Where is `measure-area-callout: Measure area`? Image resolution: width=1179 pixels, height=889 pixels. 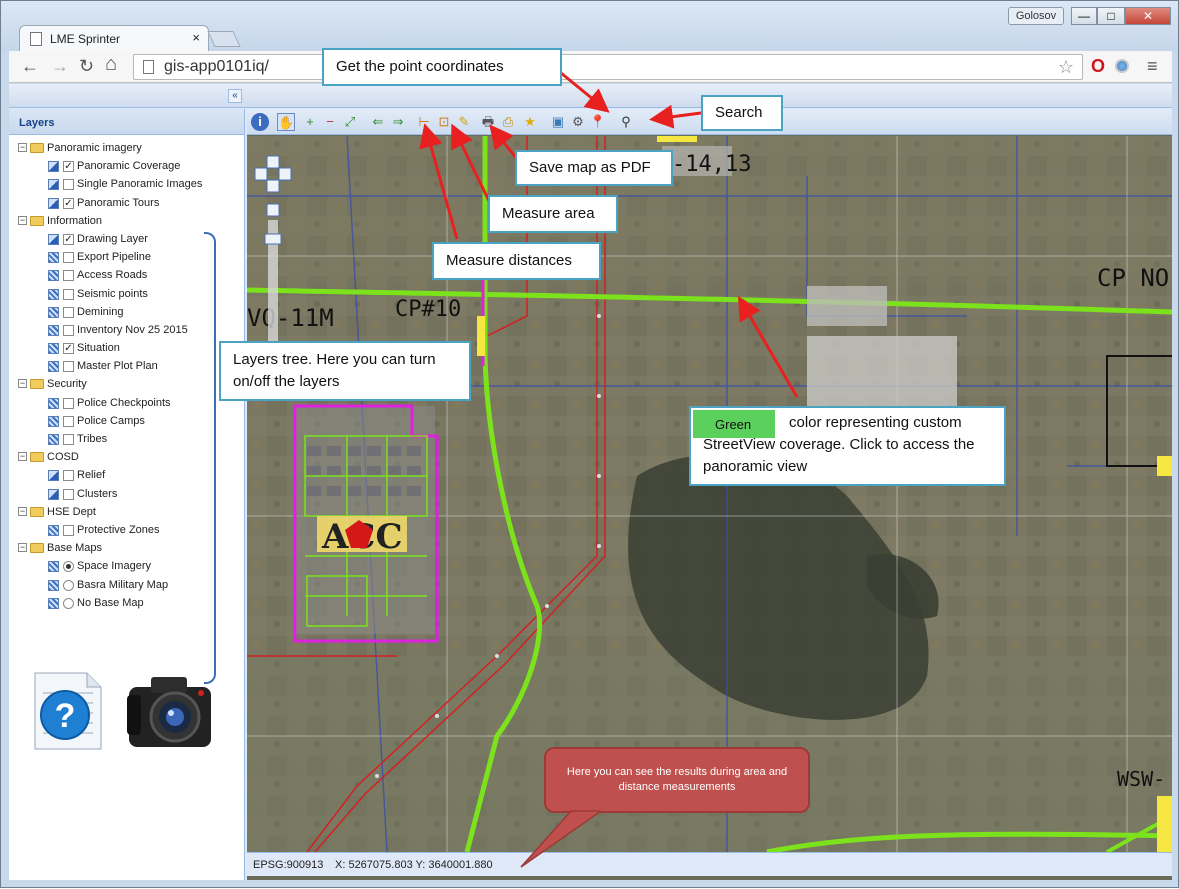 measure-area-callout: Measure area is located at coordinates (553, 214).